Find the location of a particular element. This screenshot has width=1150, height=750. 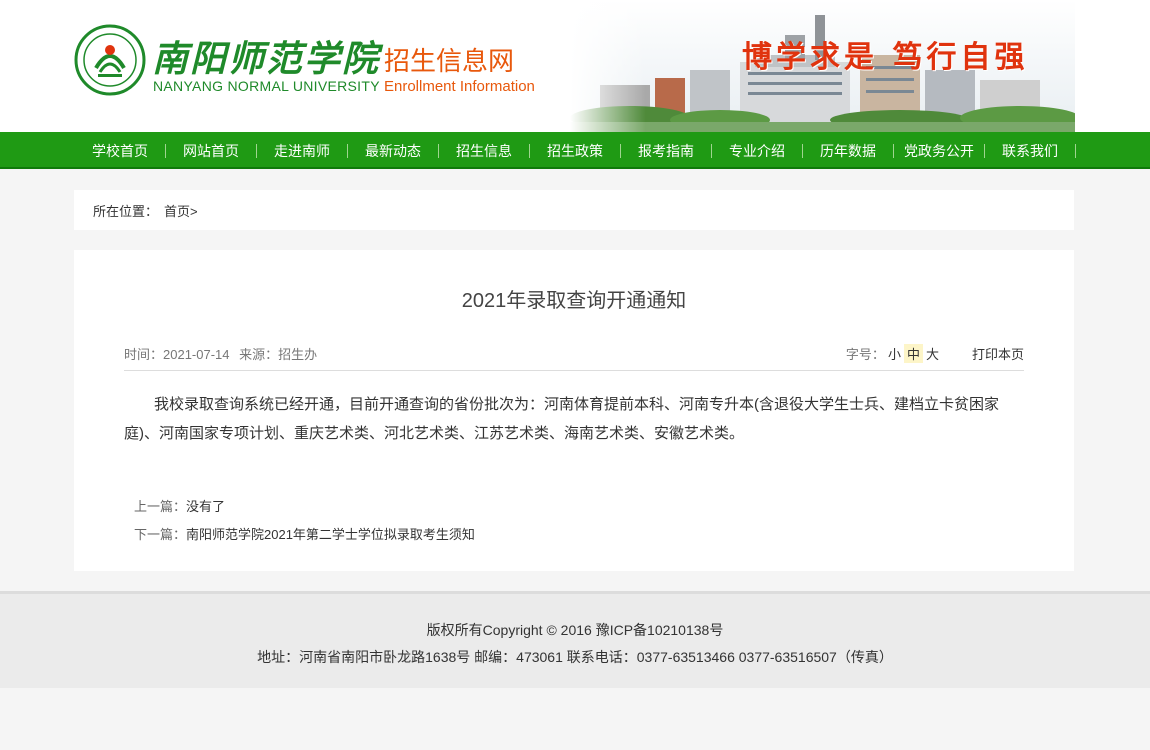

university-emblem-icon is located at coordinates (110, 60).